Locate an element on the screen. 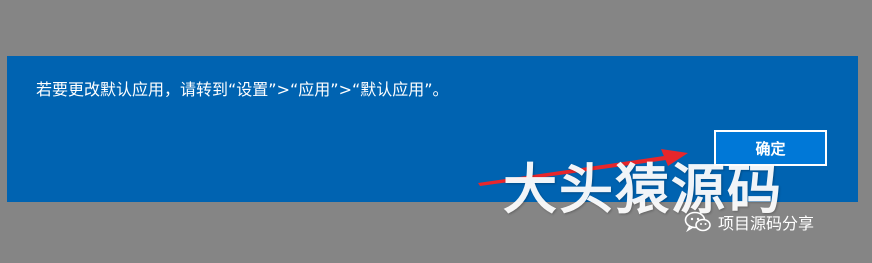 Image resolution: width=872 pixels, height=263 pixels. watermark-subtitle-group: 项目源码分享 is located at coordinates (749, 222).